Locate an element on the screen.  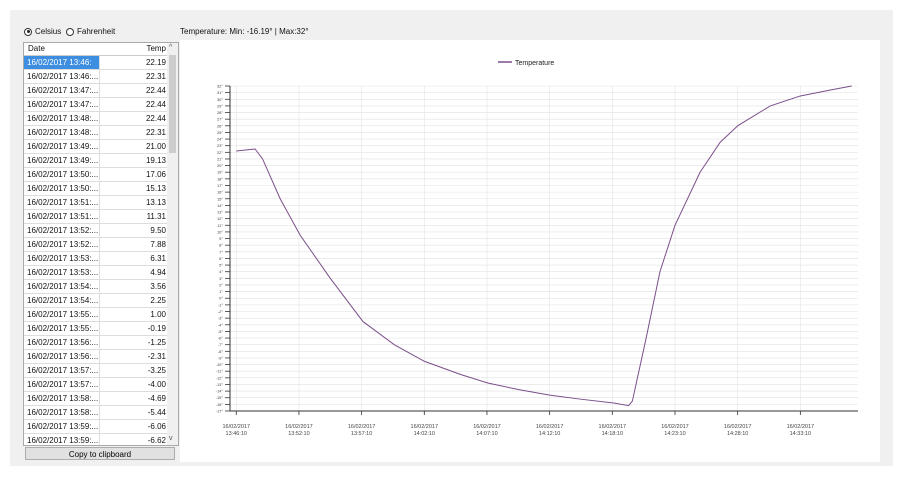
temp-cell: -5.44 is located at coordinates (156, 412).